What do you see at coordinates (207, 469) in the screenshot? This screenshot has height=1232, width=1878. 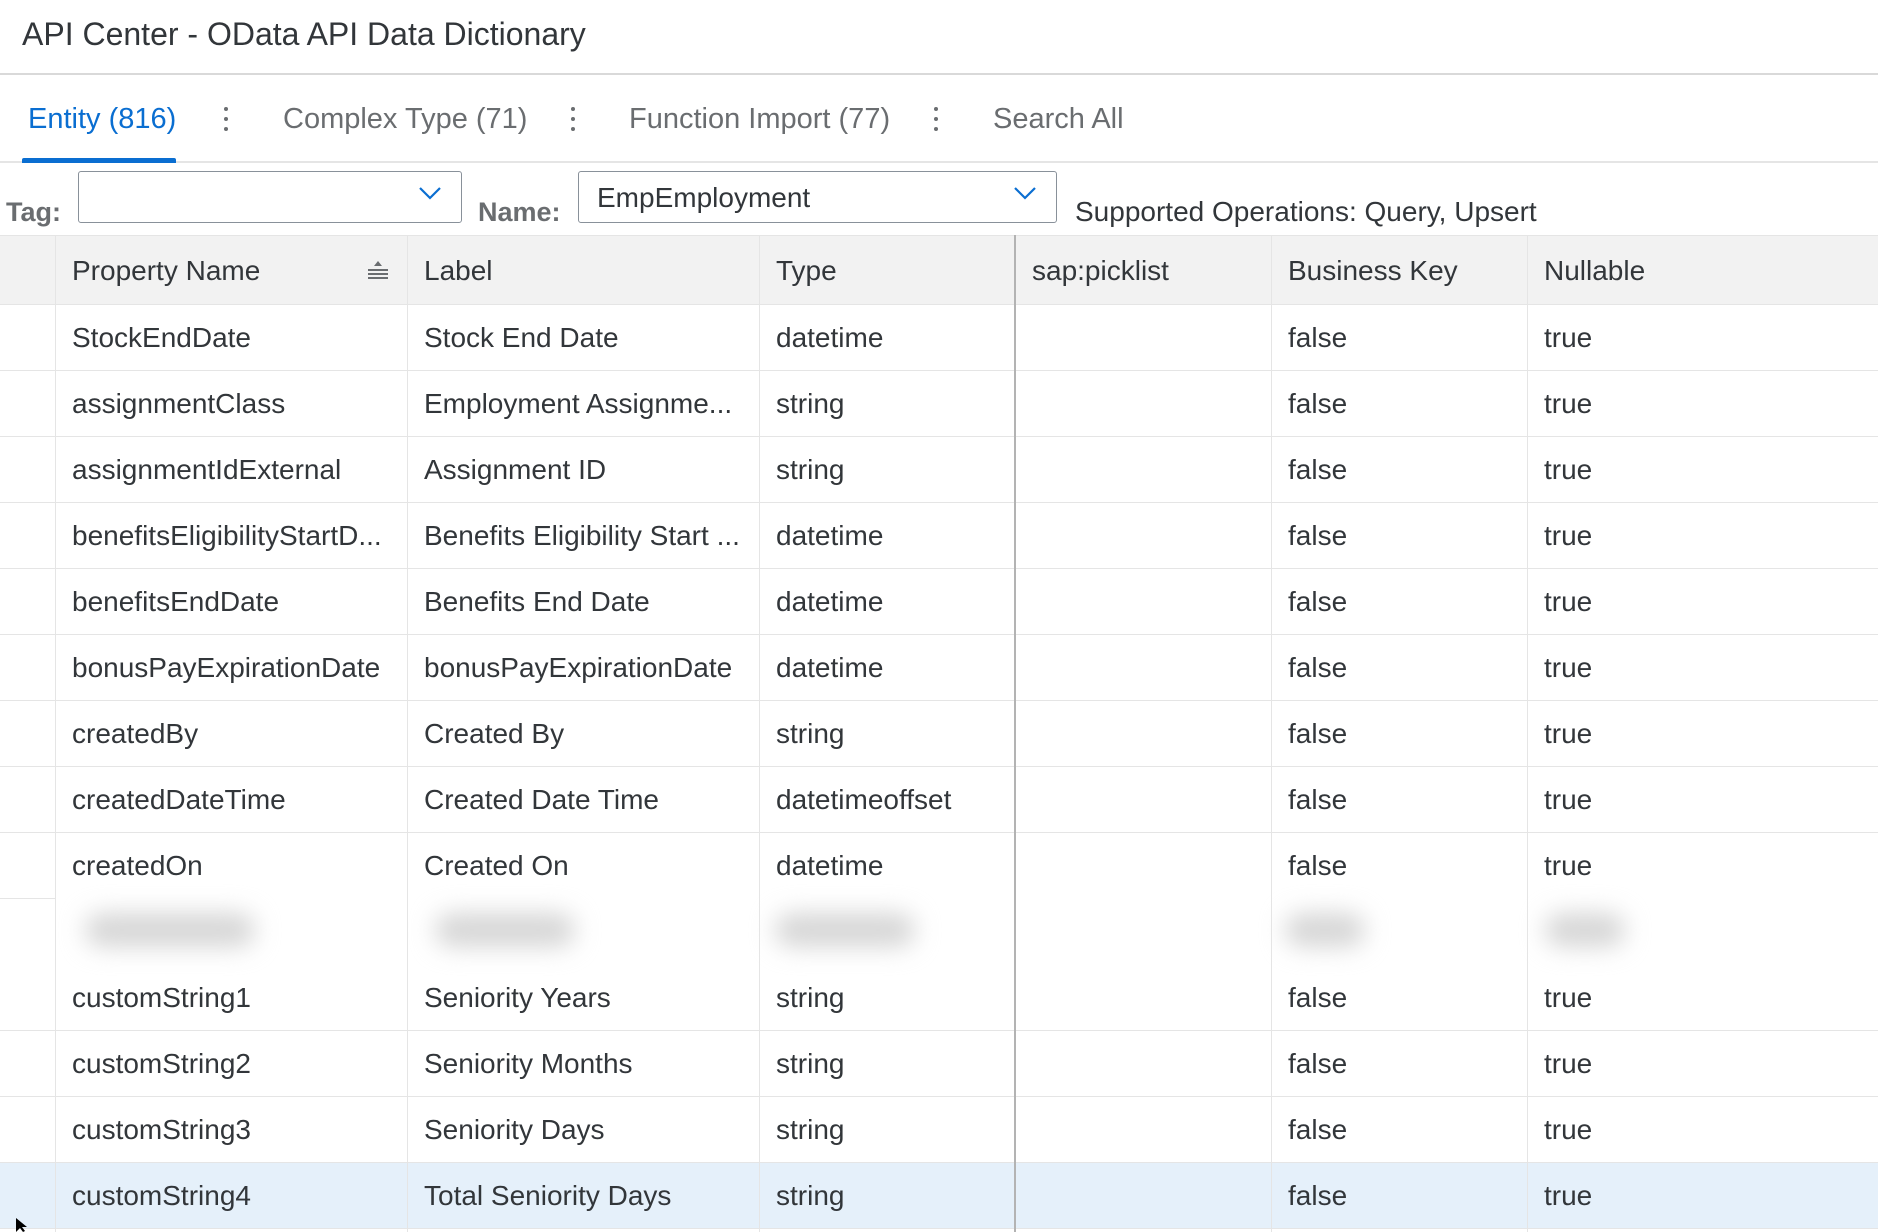 I see `cell-property-name: assignmentIdExternal` at bounding box center [207, 469].